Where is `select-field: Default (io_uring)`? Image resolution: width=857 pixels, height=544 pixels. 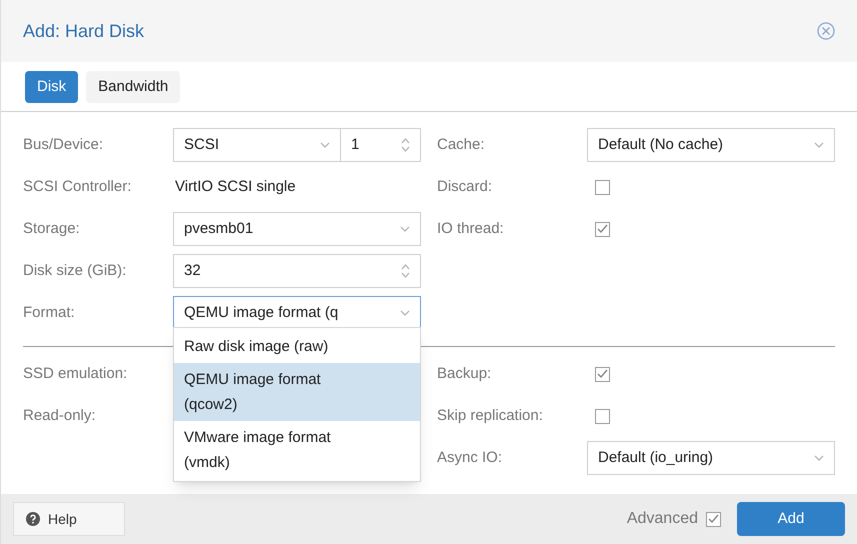
select-field: Default (io_uring) is located at coordinates (711, 458).